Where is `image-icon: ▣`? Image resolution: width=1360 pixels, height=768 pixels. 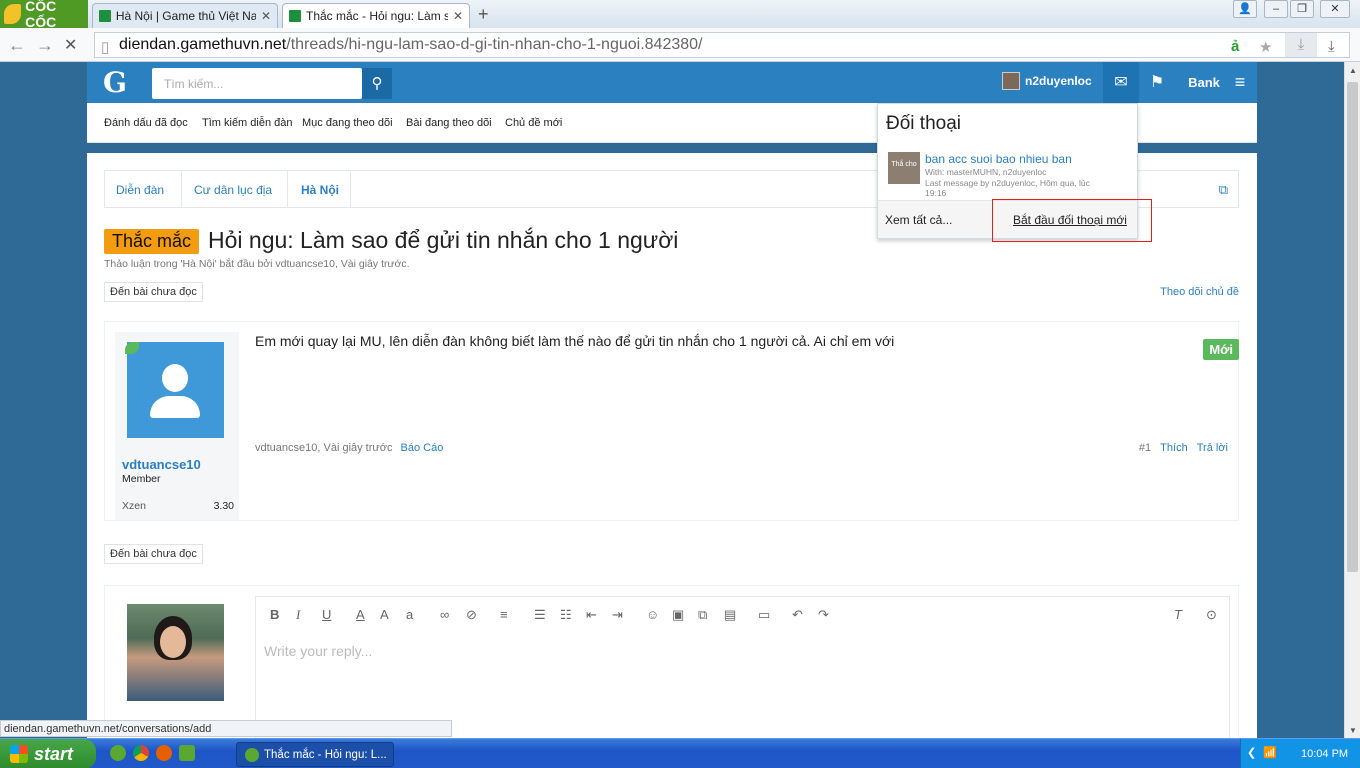
image-icon: ▣ is located at coordinates (678, 615).